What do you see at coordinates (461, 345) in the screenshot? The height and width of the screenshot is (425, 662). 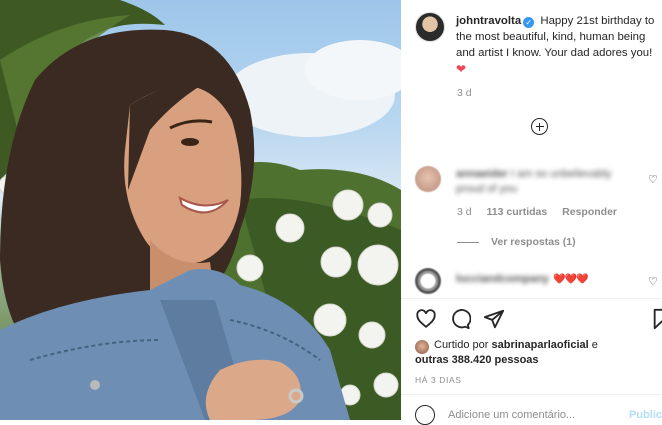 I see `liked-by-prefix: Curtido por` at bounding box center [461, 345].